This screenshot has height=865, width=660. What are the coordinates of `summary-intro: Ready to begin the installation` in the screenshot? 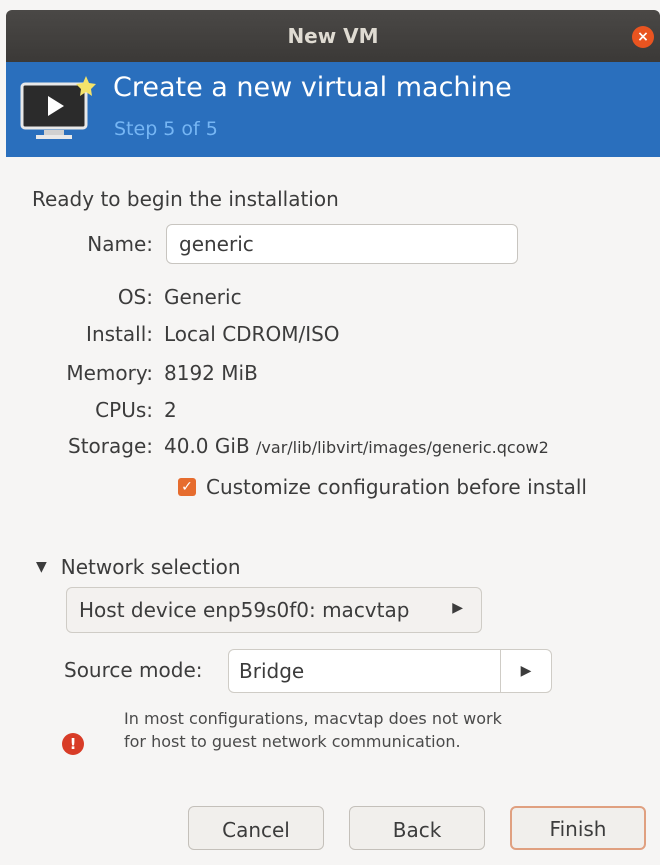 It's located at (185, 199).